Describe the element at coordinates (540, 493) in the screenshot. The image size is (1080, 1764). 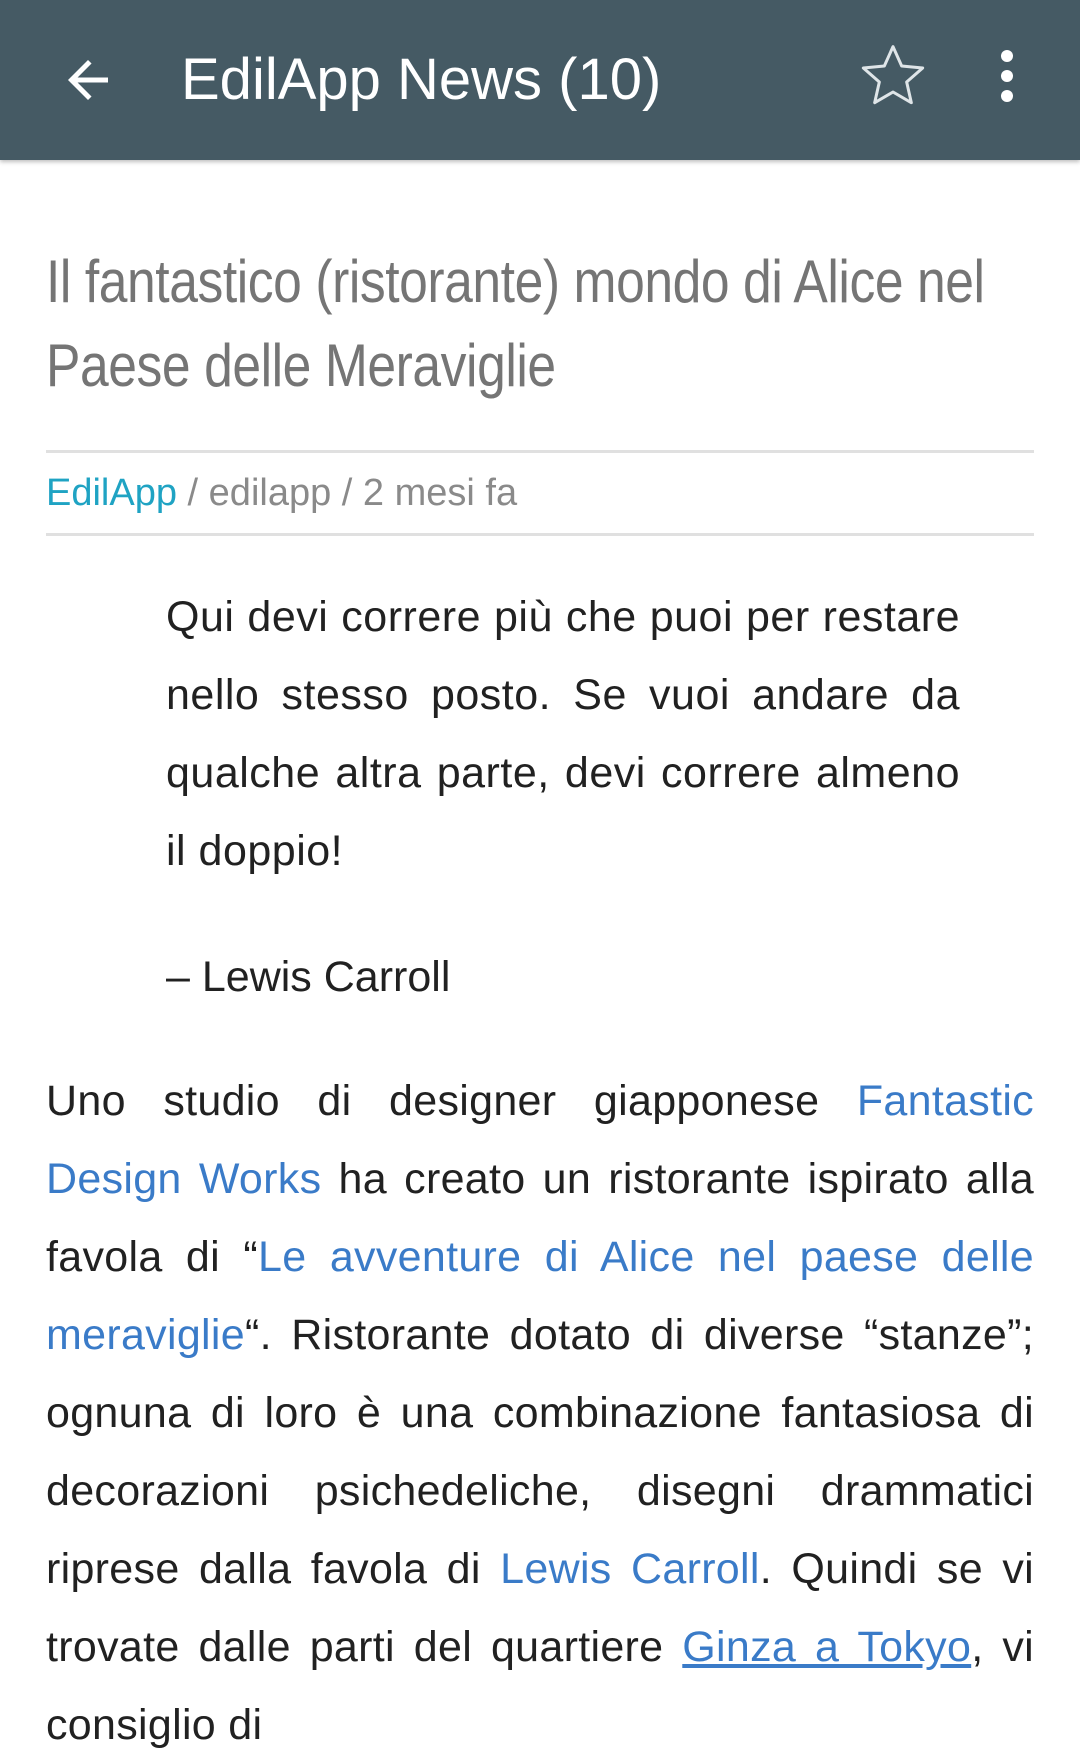
I see `article-meta: EdilApp / edilapp / 2 mesi fa` at that location.